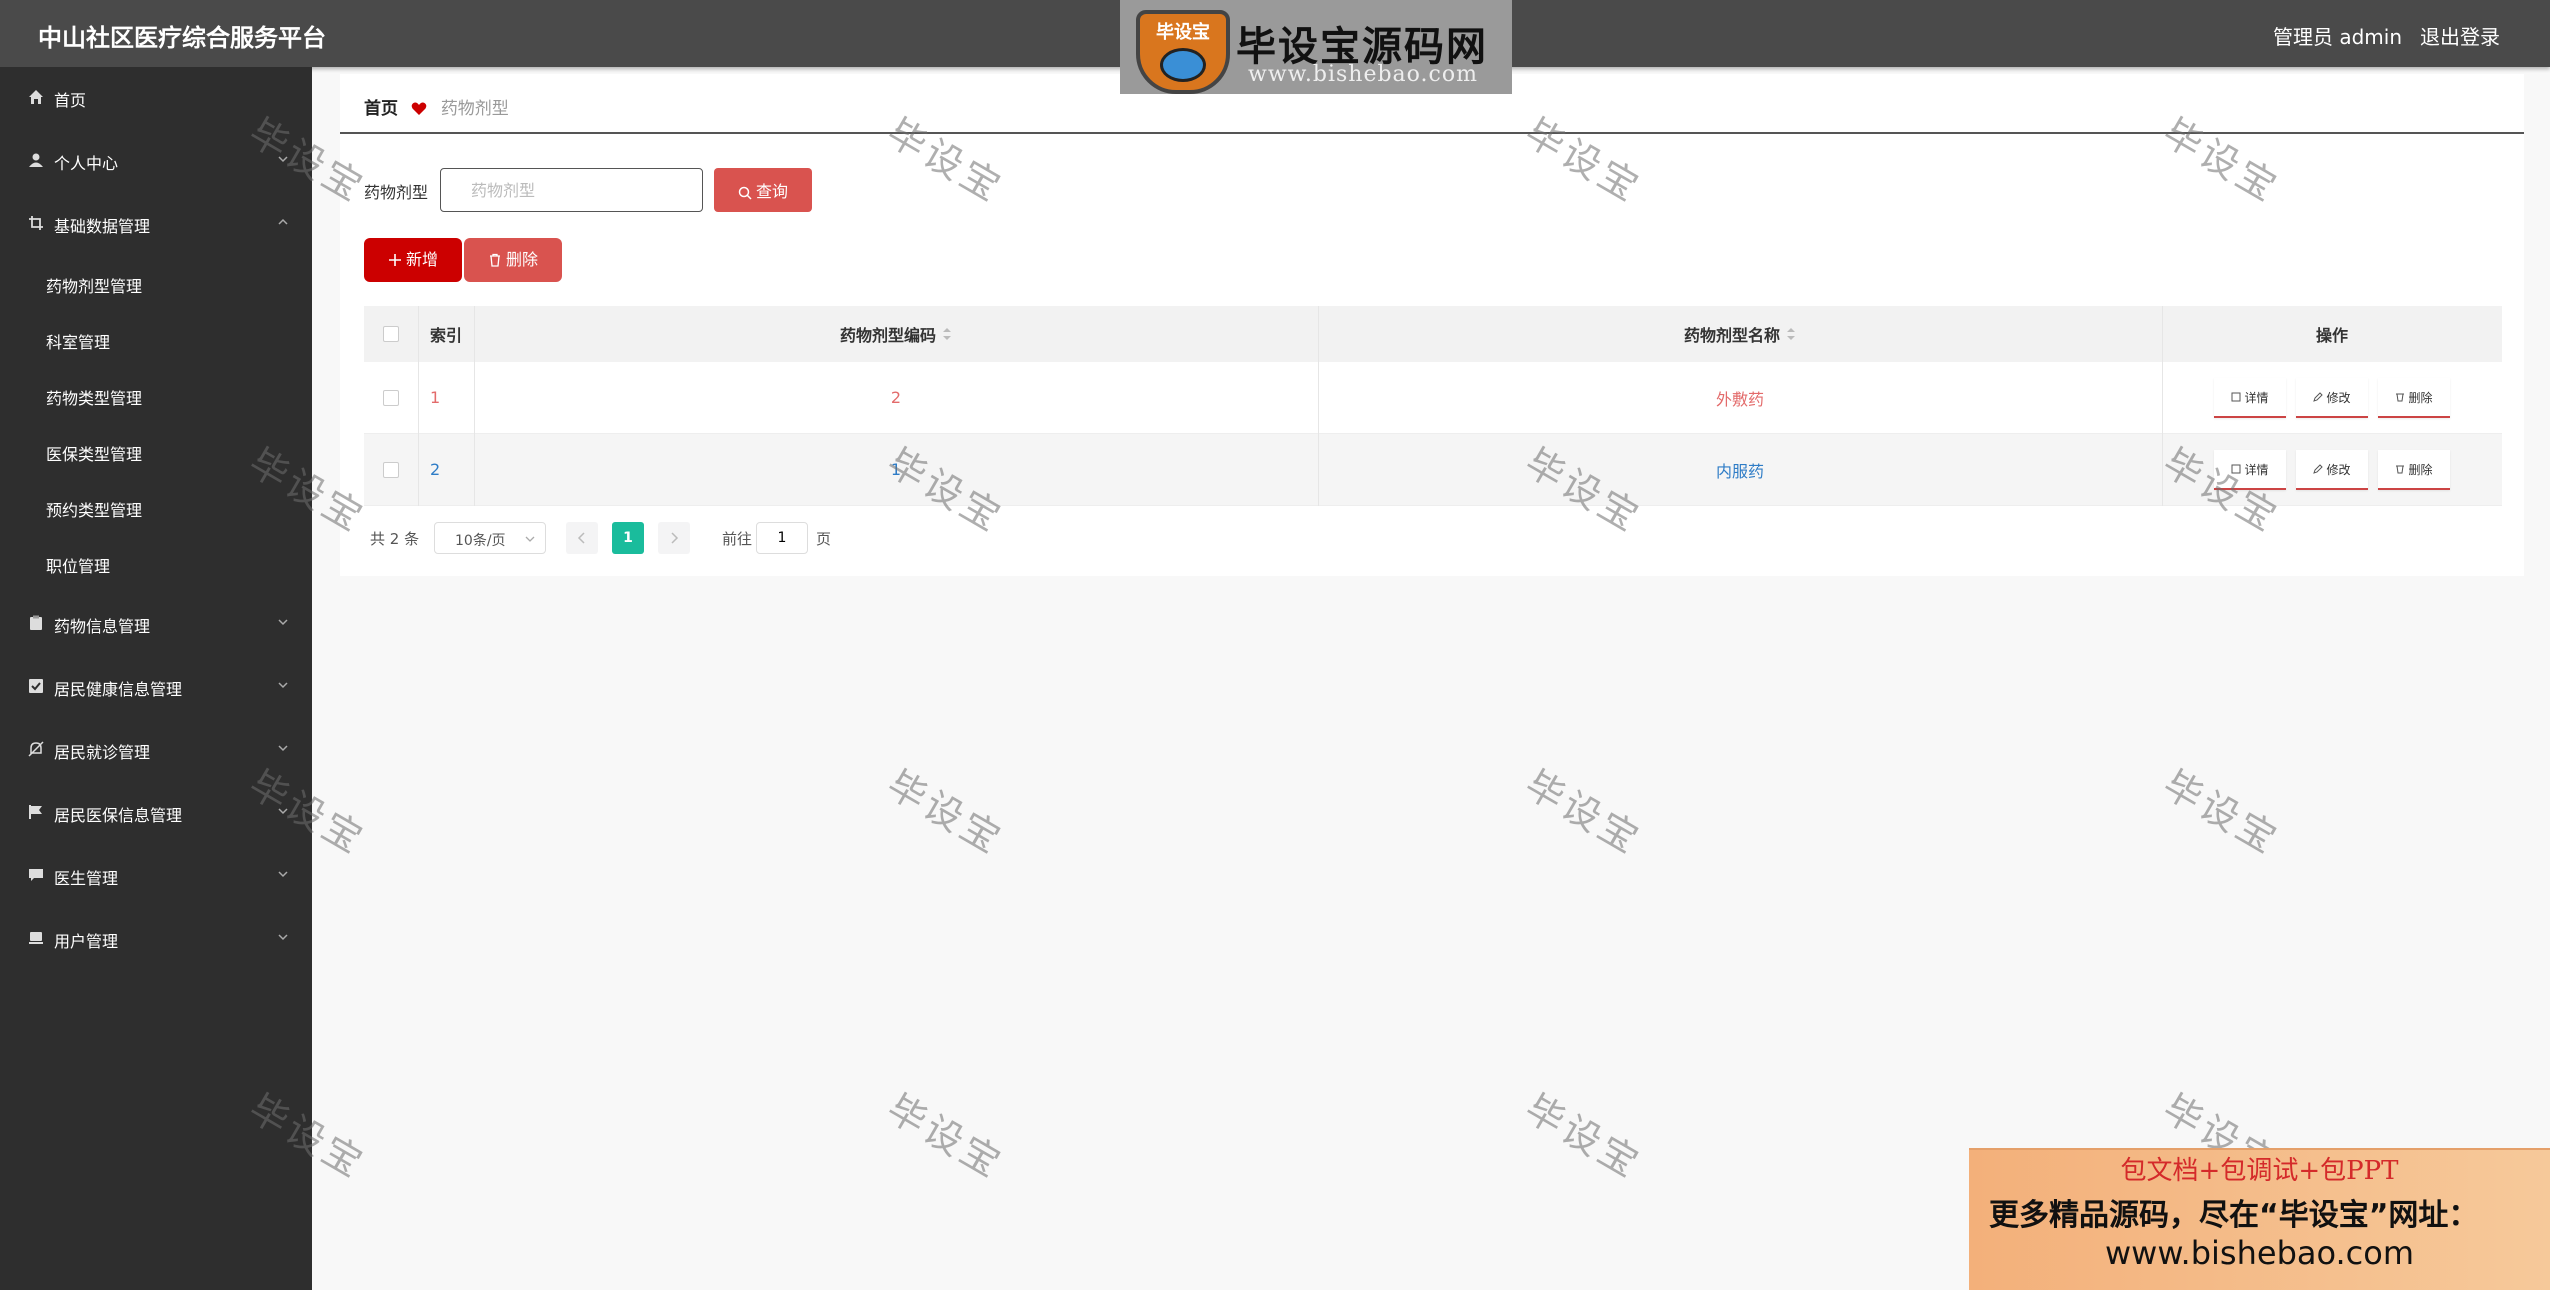  What do you see at coordinates (156, 623) in the screenshot?
I see `sidebar-item-drug-info: 药物信息管理` at bounding box center [156, 623].